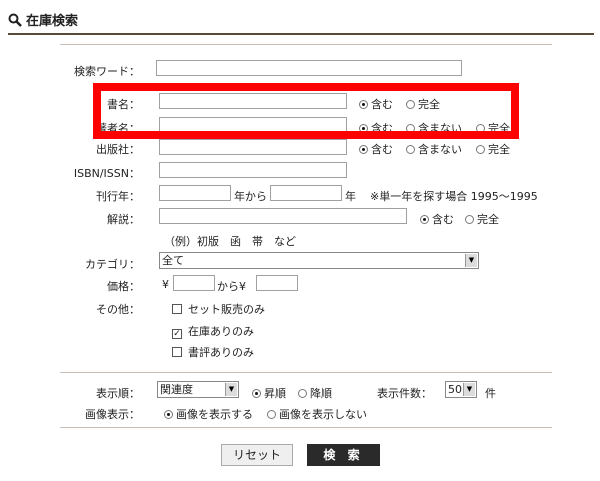 The image size is (600, 481). What do you see at coordinates (306, 193) in the screenshot?
I see `year-to-input` at bounding box center [306, 193].